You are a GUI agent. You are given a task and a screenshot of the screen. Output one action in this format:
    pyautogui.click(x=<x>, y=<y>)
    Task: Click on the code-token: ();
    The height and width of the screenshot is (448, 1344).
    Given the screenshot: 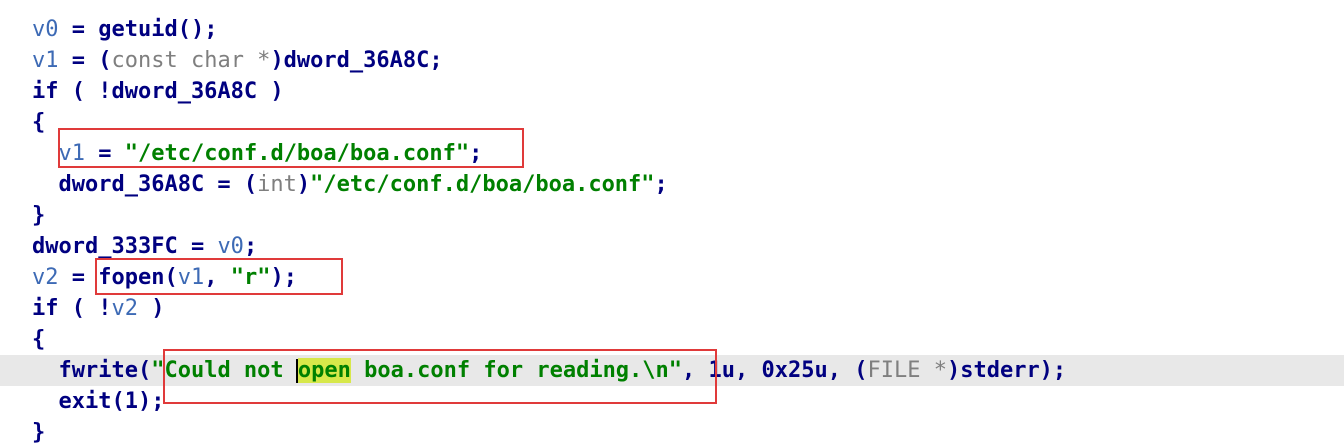 What is the action you would take?
    pyautogui.click(x=197, y=29)
    